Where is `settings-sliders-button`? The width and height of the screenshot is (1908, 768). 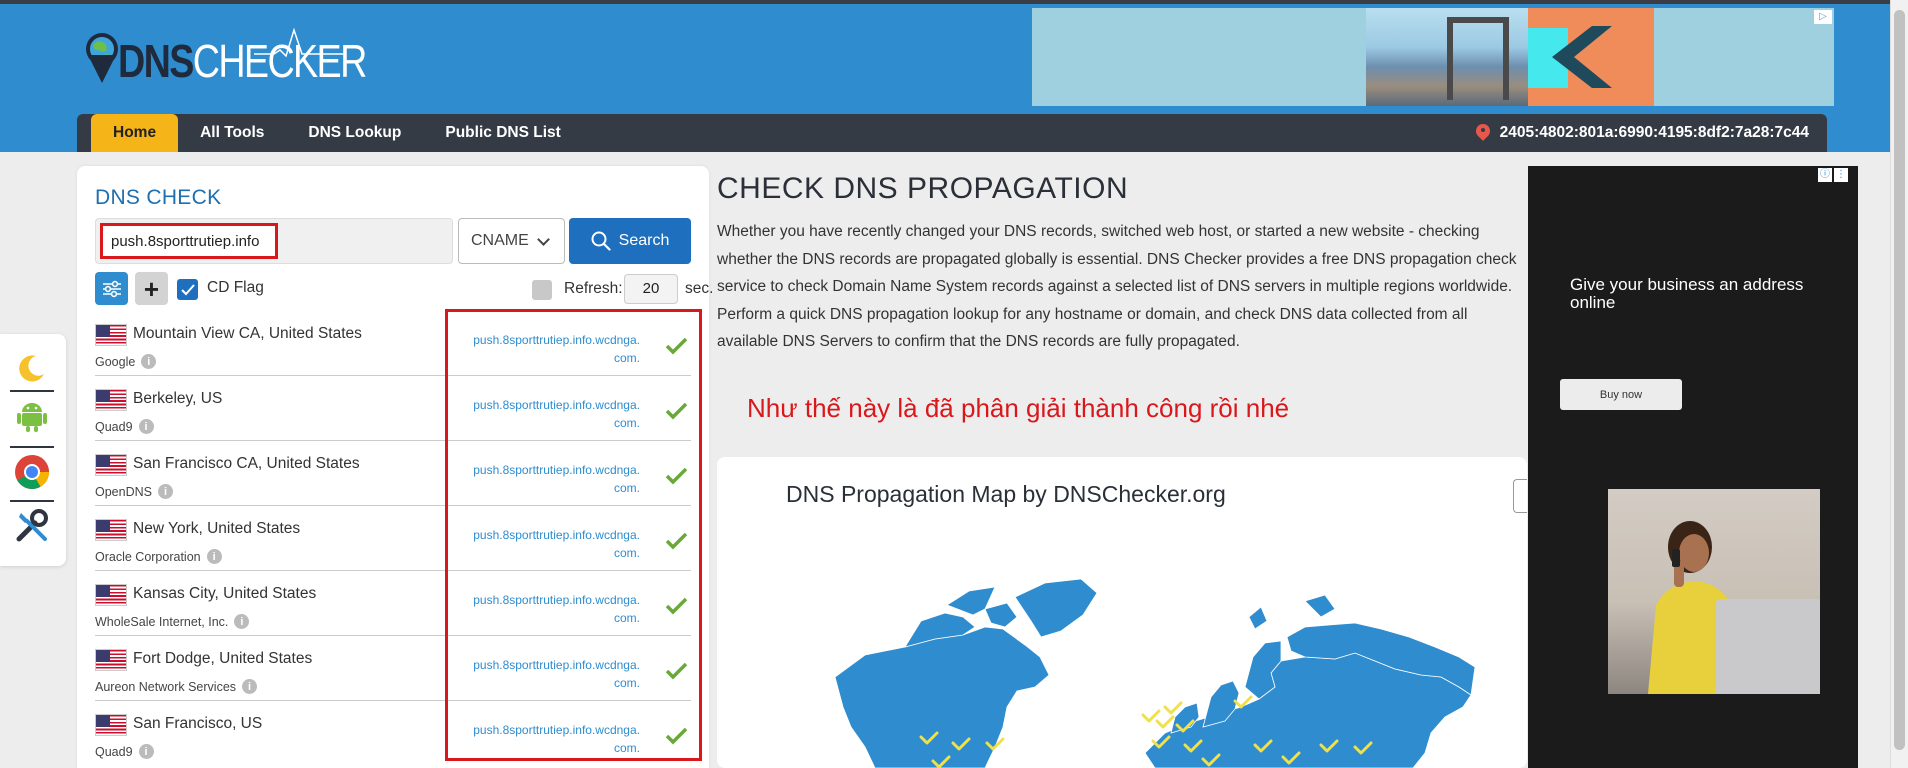 settings-sliders-button is located at coordinates (111, 288).